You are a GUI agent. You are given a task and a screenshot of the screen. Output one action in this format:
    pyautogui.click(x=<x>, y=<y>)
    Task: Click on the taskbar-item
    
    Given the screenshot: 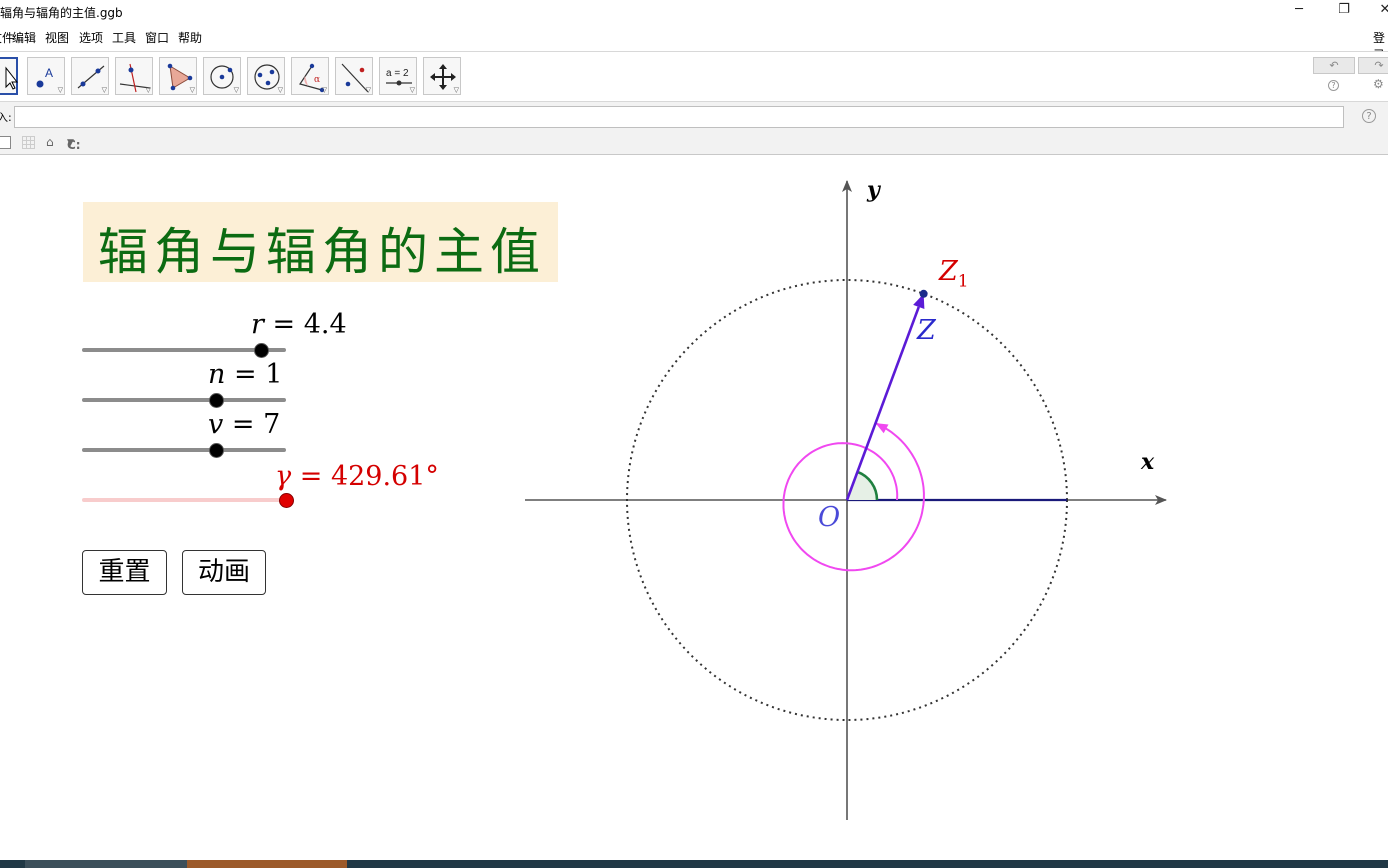 What is the action you would take?
    pyautogui.click(x=106, y=864)
    